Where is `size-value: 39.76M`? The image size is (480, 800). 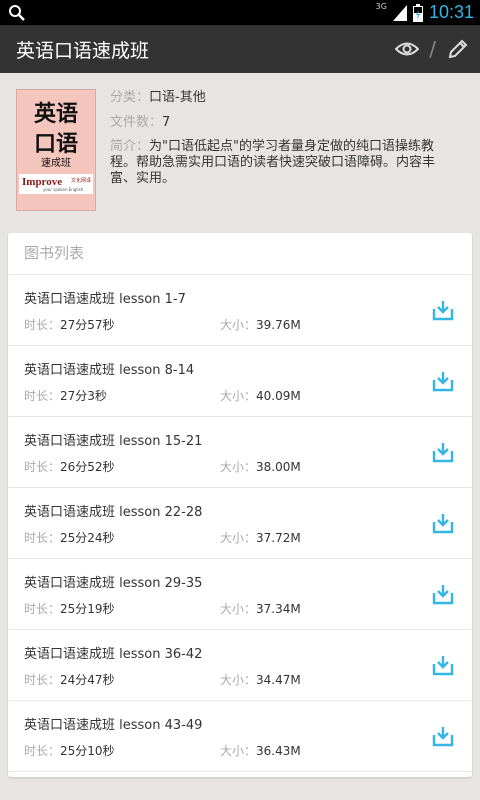 size-value: 39.76M is located at coordinates (278, 325).